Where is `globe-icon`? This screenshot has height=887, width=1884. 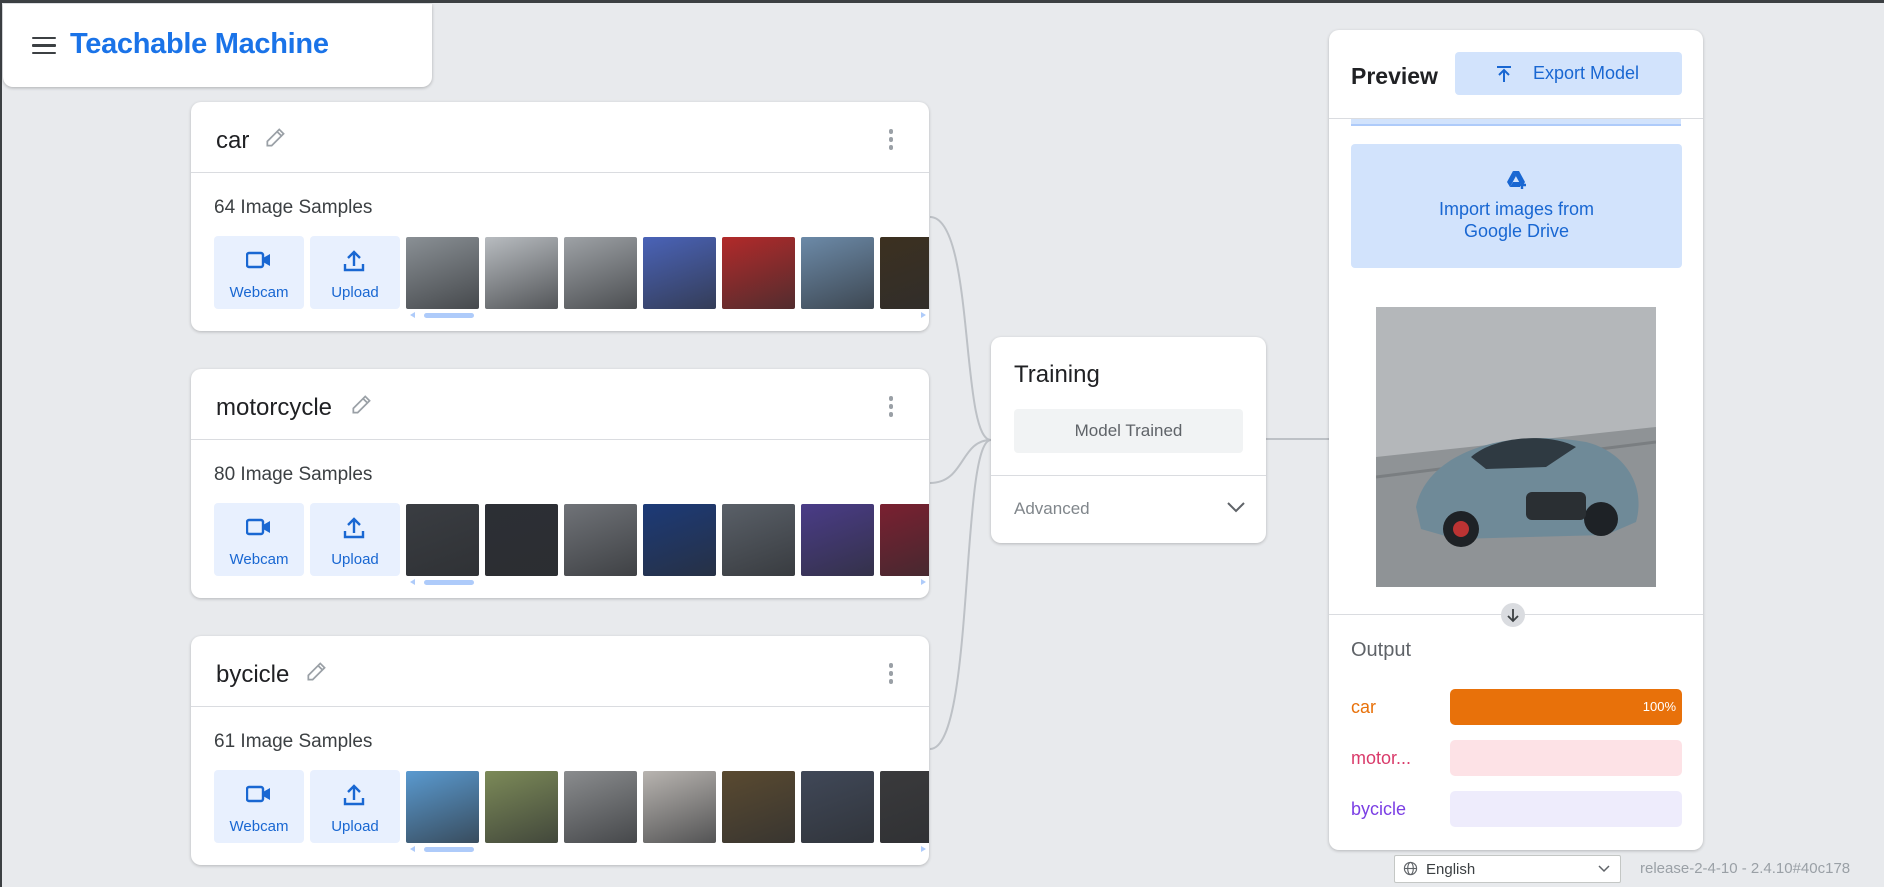 globe-icon is located at coordinates (1410, 868).